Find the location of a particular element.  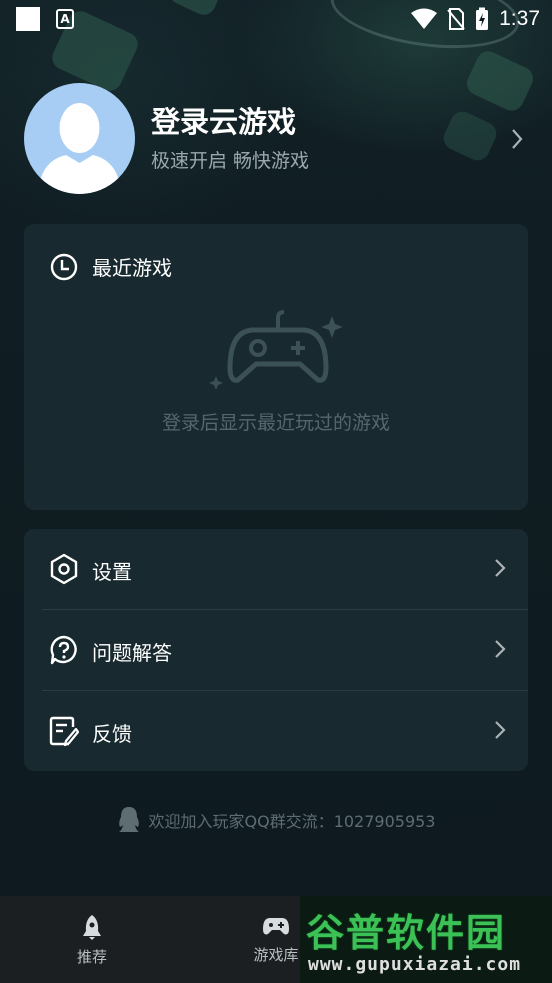

default-user-icon is located at coordinates (79, 148).